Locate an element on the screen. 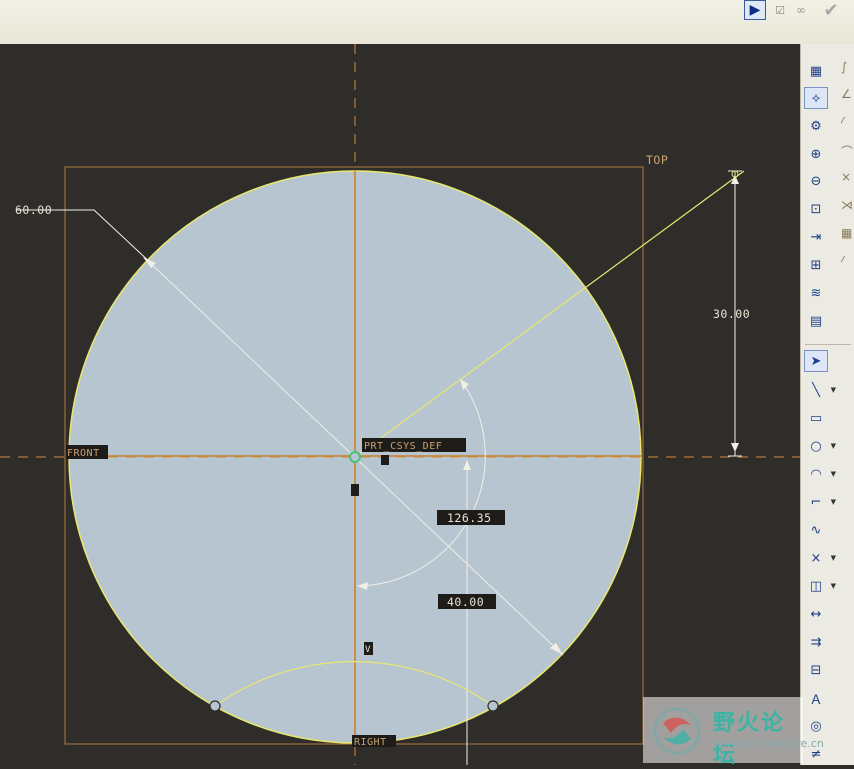 The image size is (854, 769). toolbar-separator is located at coordinates (828, 344).